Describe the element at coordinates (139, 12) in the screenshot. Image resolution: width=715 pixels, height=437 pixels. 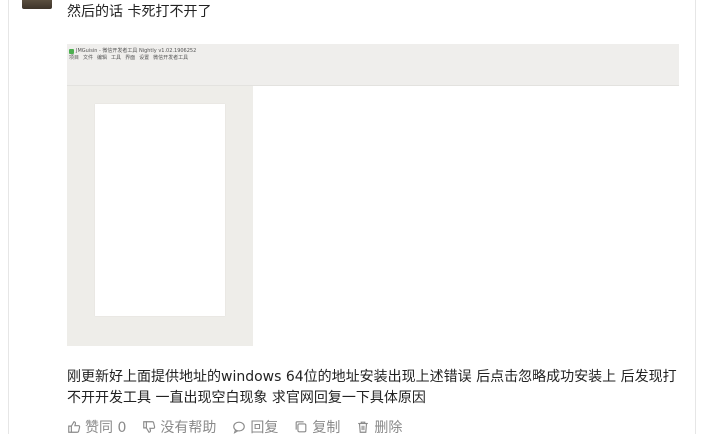
I see `post-text-first-line: 然后的话 卡死打不开了` at that location.